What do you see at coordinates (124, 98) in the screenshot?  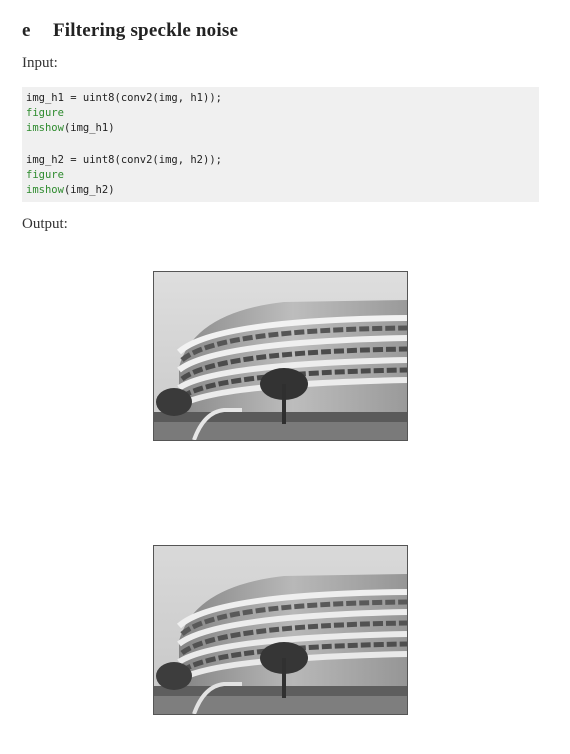 I see `code-line: img_h1 = uint8(conv2(img, h1));` at bounding box center [124, 98].